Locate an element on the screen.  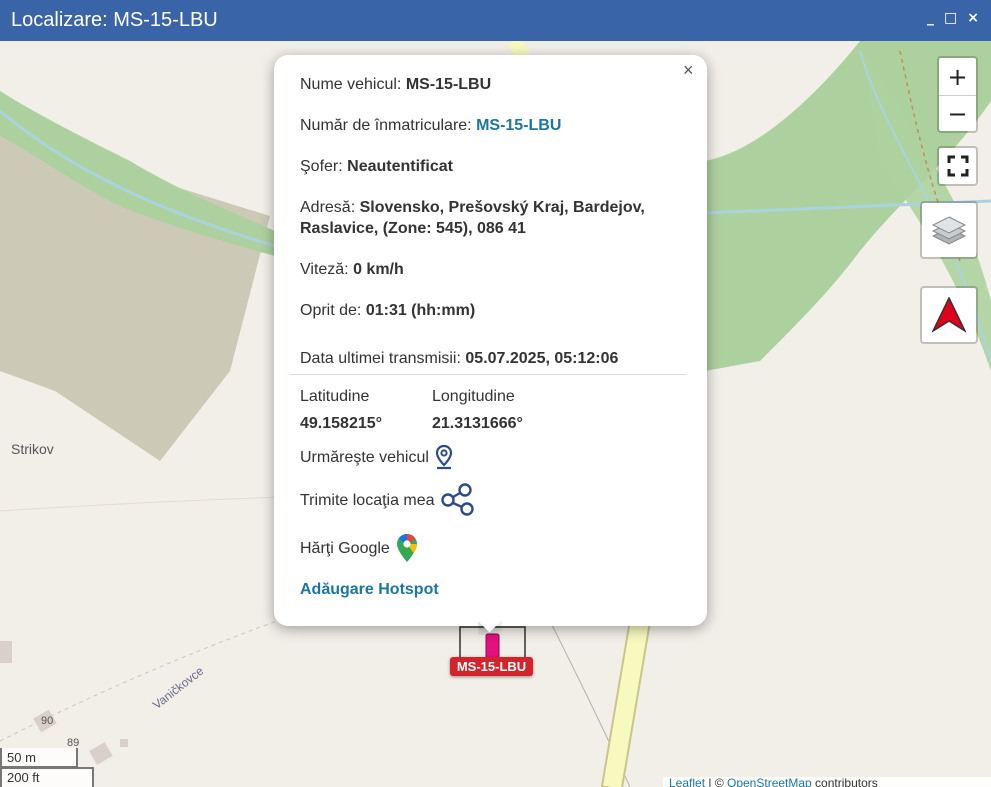
window-titlebar: Localizare: MS-15-LBU _ □ × is located at coordinates (495, 20).